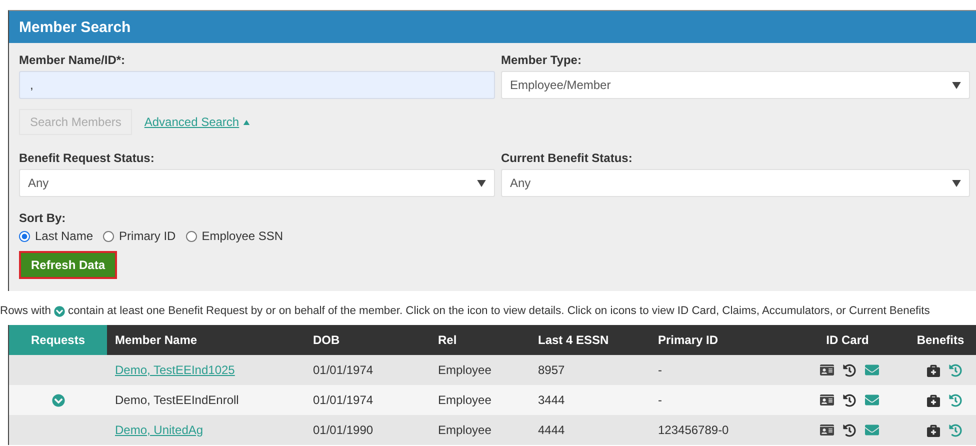 This screenshot has width=976, height=446. Describe the element at coordinates (68, 265) in the screenshot. I see `refresh-data-button: Refresh Data` at that location.